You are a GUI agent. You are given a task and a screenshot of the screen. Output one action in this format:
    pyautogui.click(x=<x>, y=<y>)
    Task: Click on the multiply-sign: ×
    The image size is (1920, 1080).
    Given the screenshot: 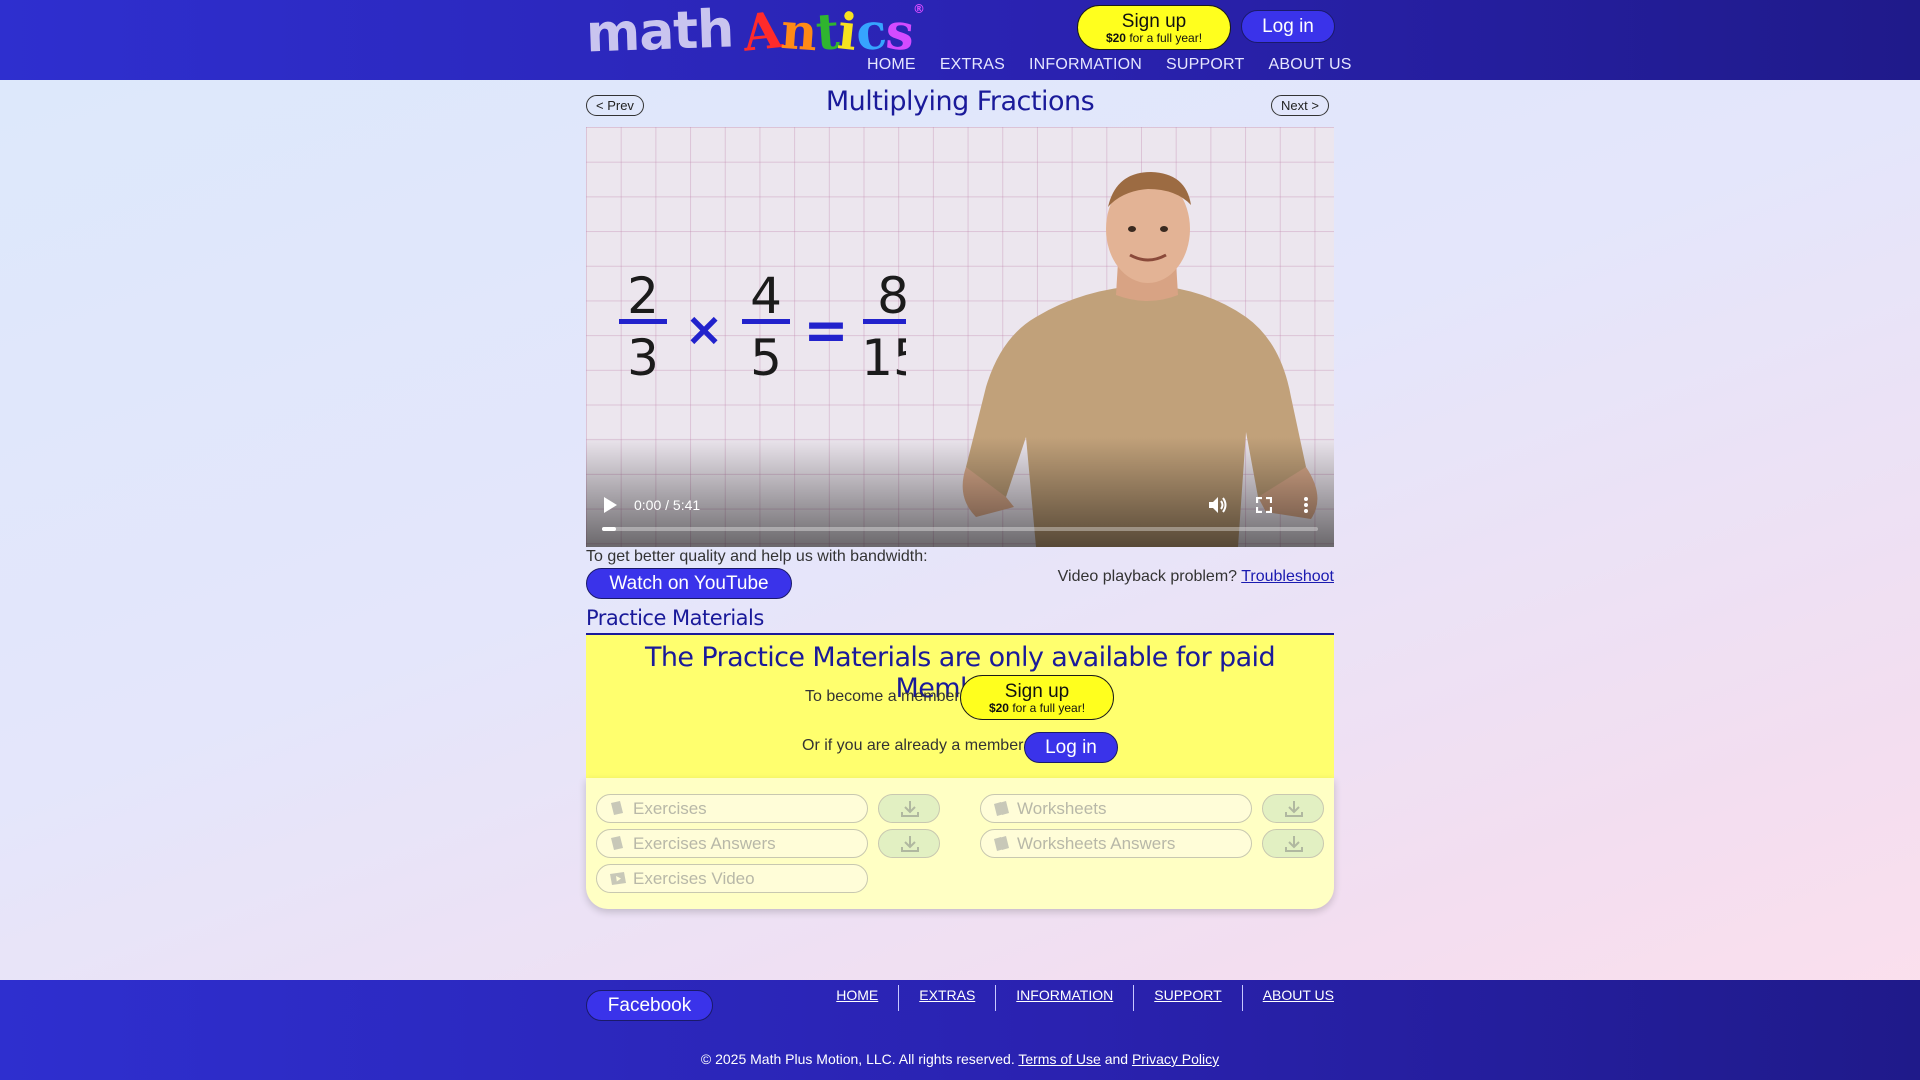 What is the action you would take?
    pyautogui.click(x=704, y=329)
    